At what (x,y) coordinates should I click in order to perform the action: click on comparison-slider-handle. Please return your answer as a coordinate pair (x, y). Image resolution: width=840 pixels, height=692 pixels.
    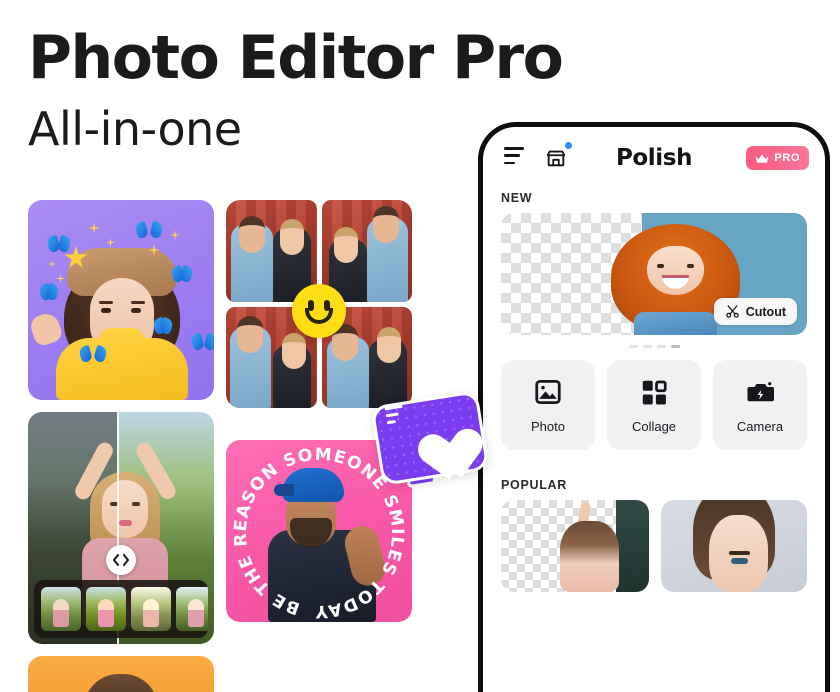
    Looking at the image, I should click on (121, 560).